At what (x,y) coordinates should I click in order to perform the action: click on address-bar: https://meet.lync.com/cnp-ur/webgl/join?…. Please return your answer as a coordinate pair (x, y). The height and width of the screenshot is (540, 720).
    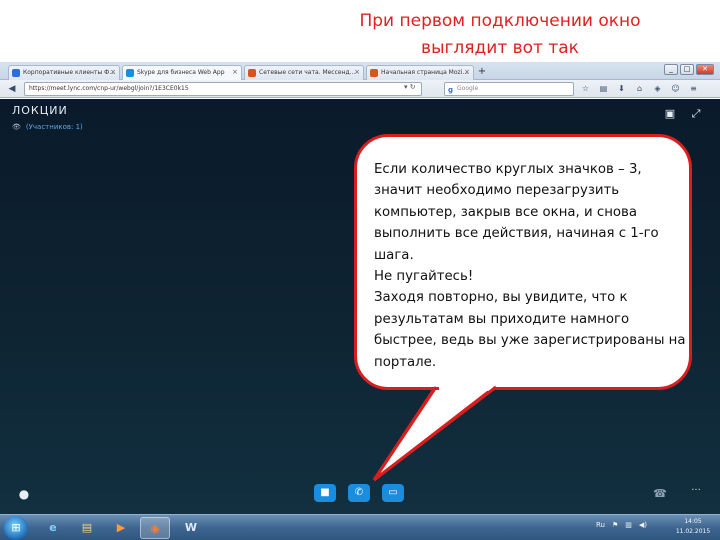
    Looking at the image, I should click on (223, 89).